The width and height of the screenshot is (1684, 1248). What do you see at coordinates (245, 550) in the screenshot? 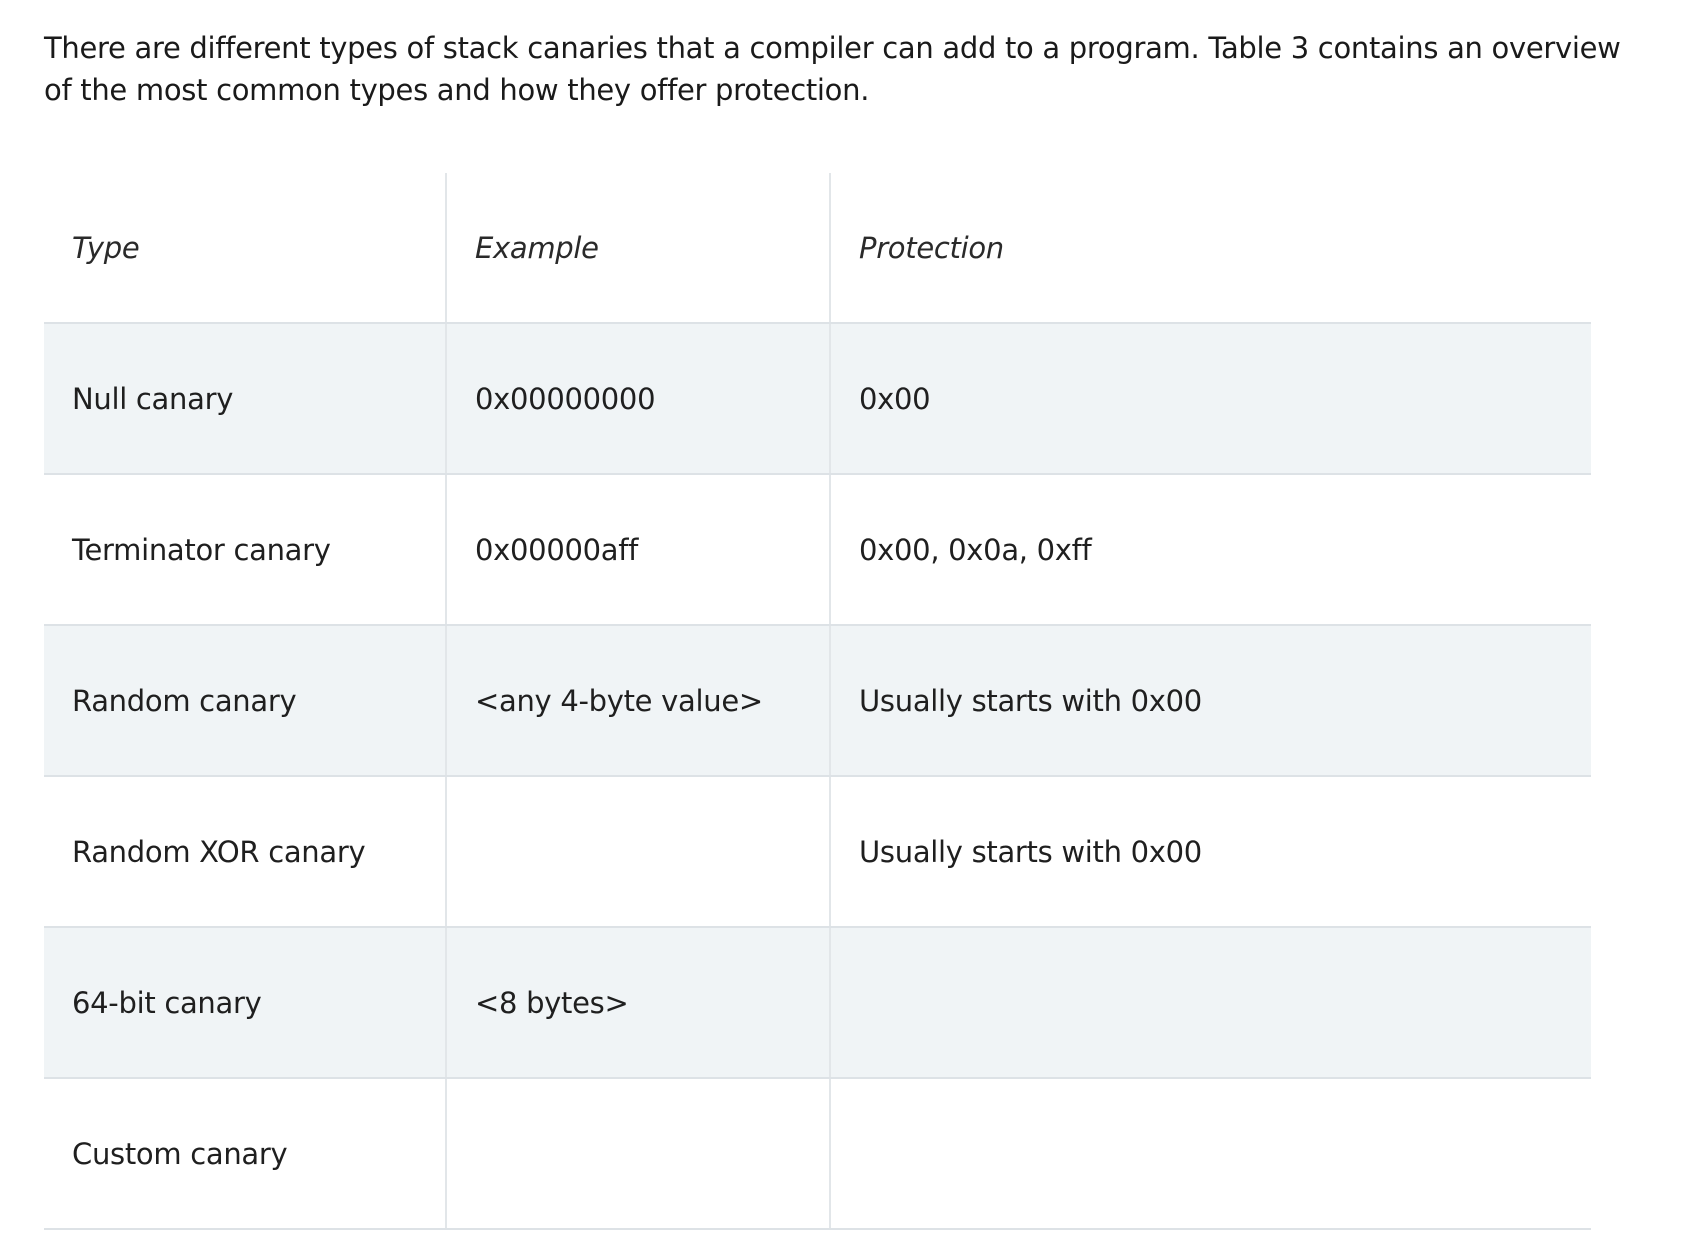
I see `cell-type: Terminator canary` at bounding box center [245, 550].